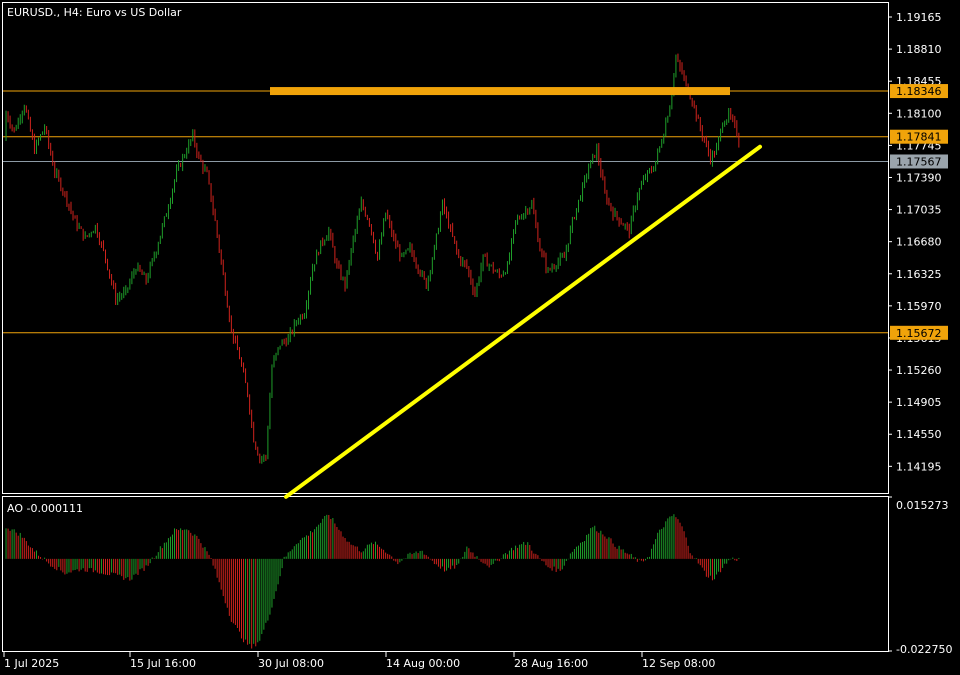 This screenshot has height=675, width=960. Describe the element at coordinates (924, 649) in the screenshot. I see `ao-tick-label: -0.022750` at that location.